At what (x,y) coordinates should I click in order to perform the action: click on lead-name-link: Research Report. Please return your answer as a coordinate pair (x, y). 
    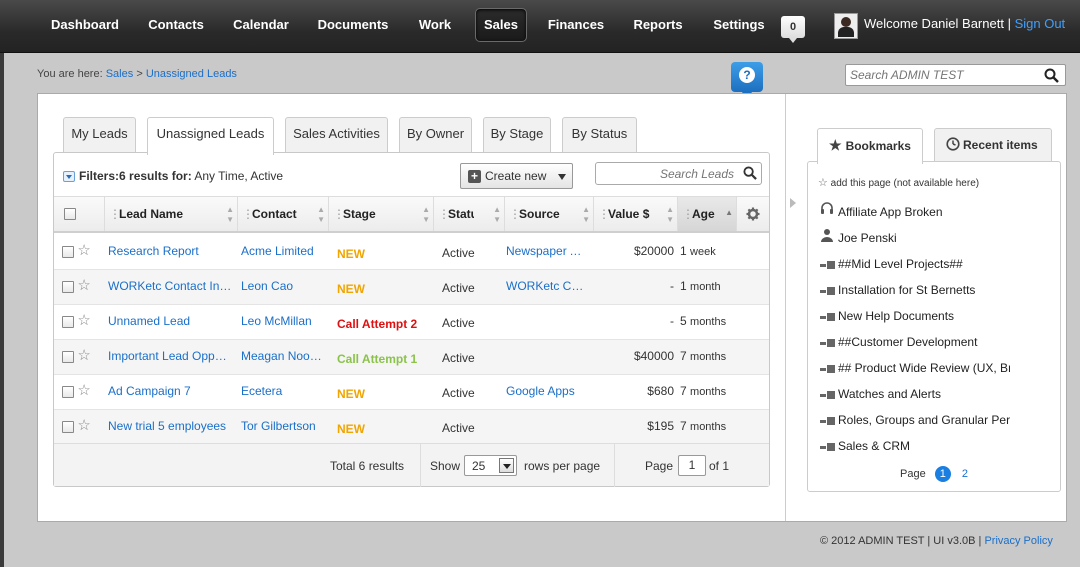
    Looking at the image, I should click on (170, 252).